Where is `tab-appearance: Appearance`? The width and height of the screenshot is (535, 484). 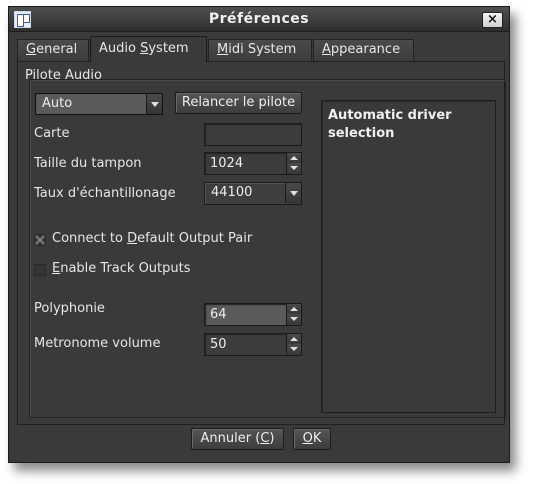
tab-appearance: Appearance is located at coordinates (363, 50).